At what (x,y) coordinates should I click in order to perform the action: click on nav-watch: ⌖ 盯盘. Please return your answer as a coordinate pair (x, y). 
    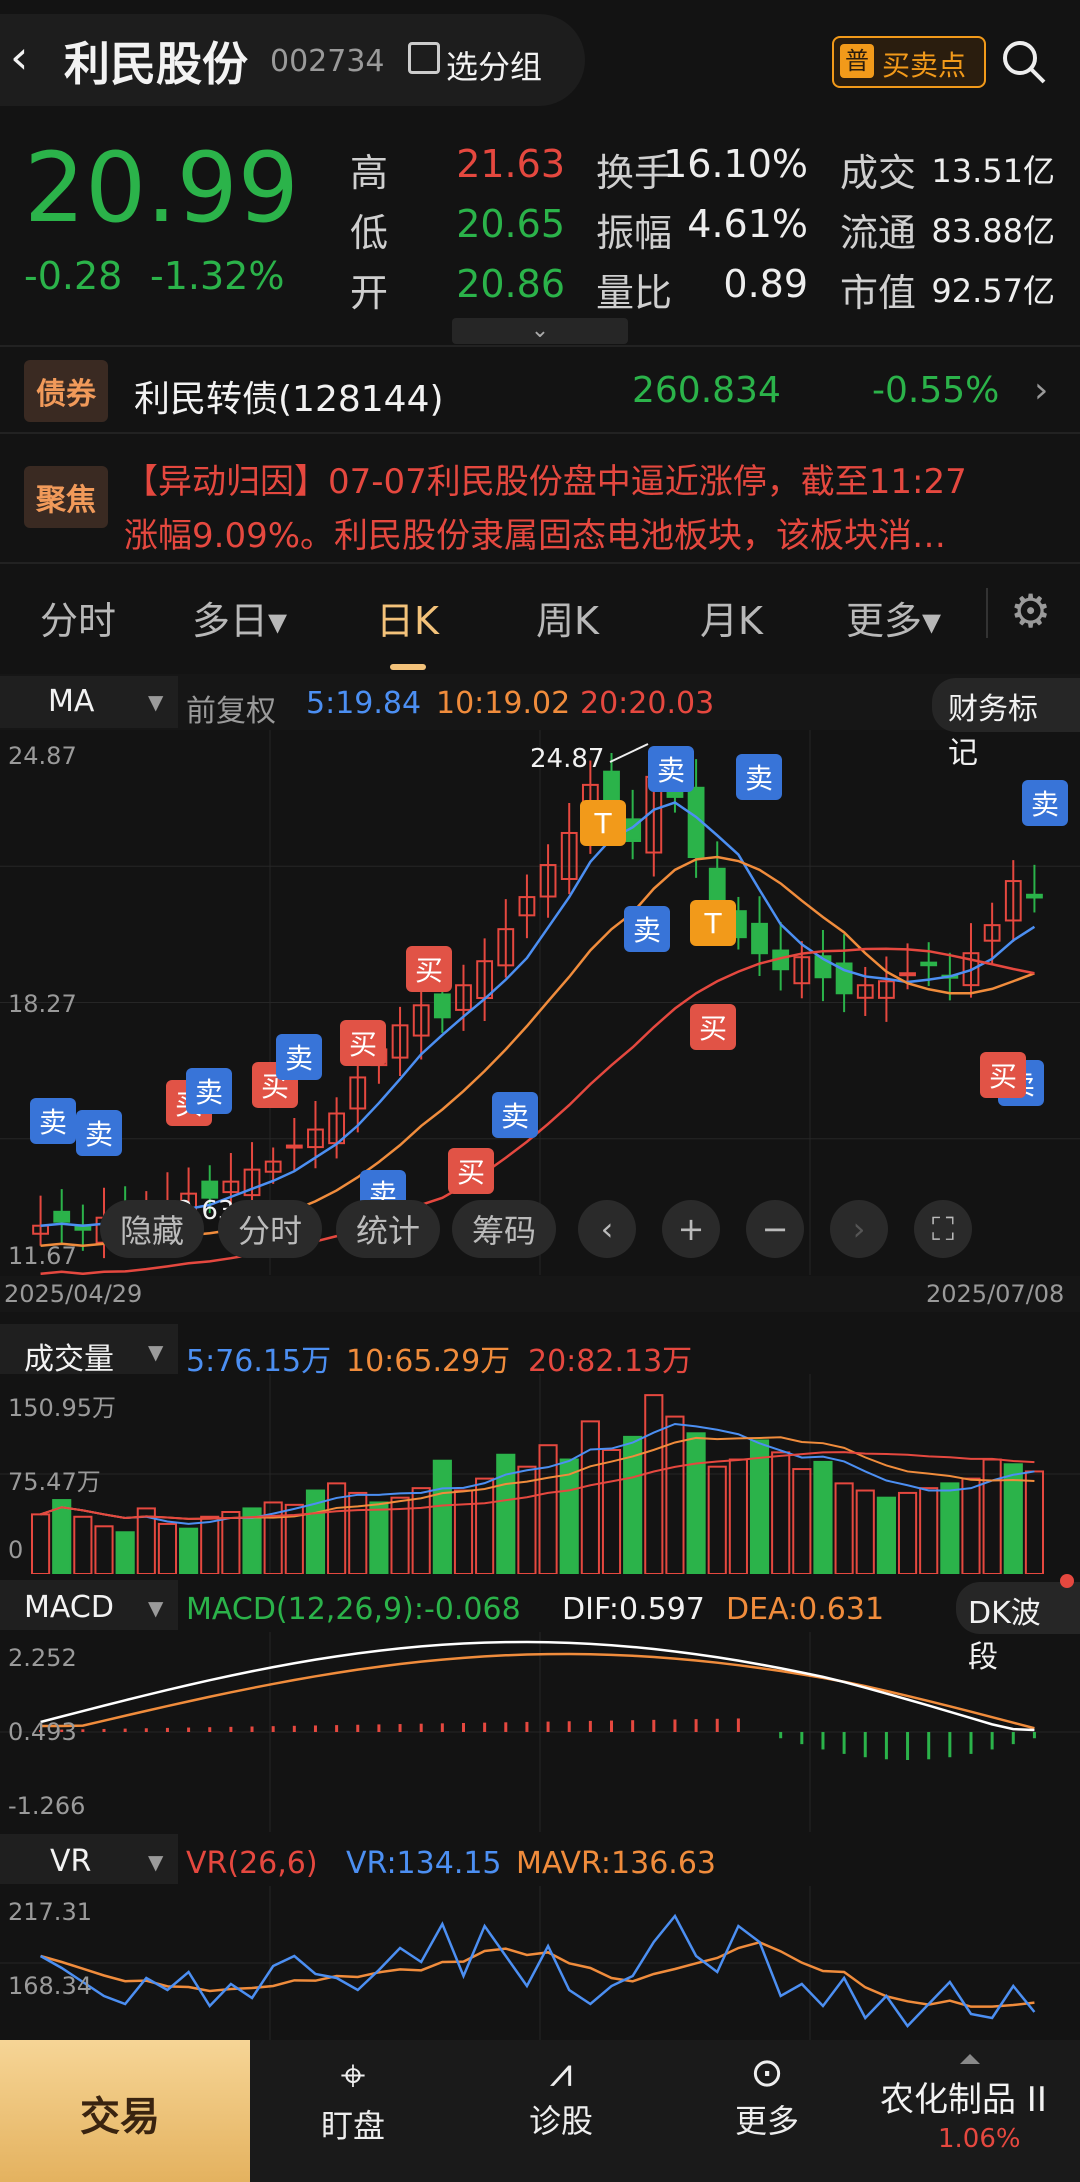
    Looking at the image, I should click on (353, 2098).